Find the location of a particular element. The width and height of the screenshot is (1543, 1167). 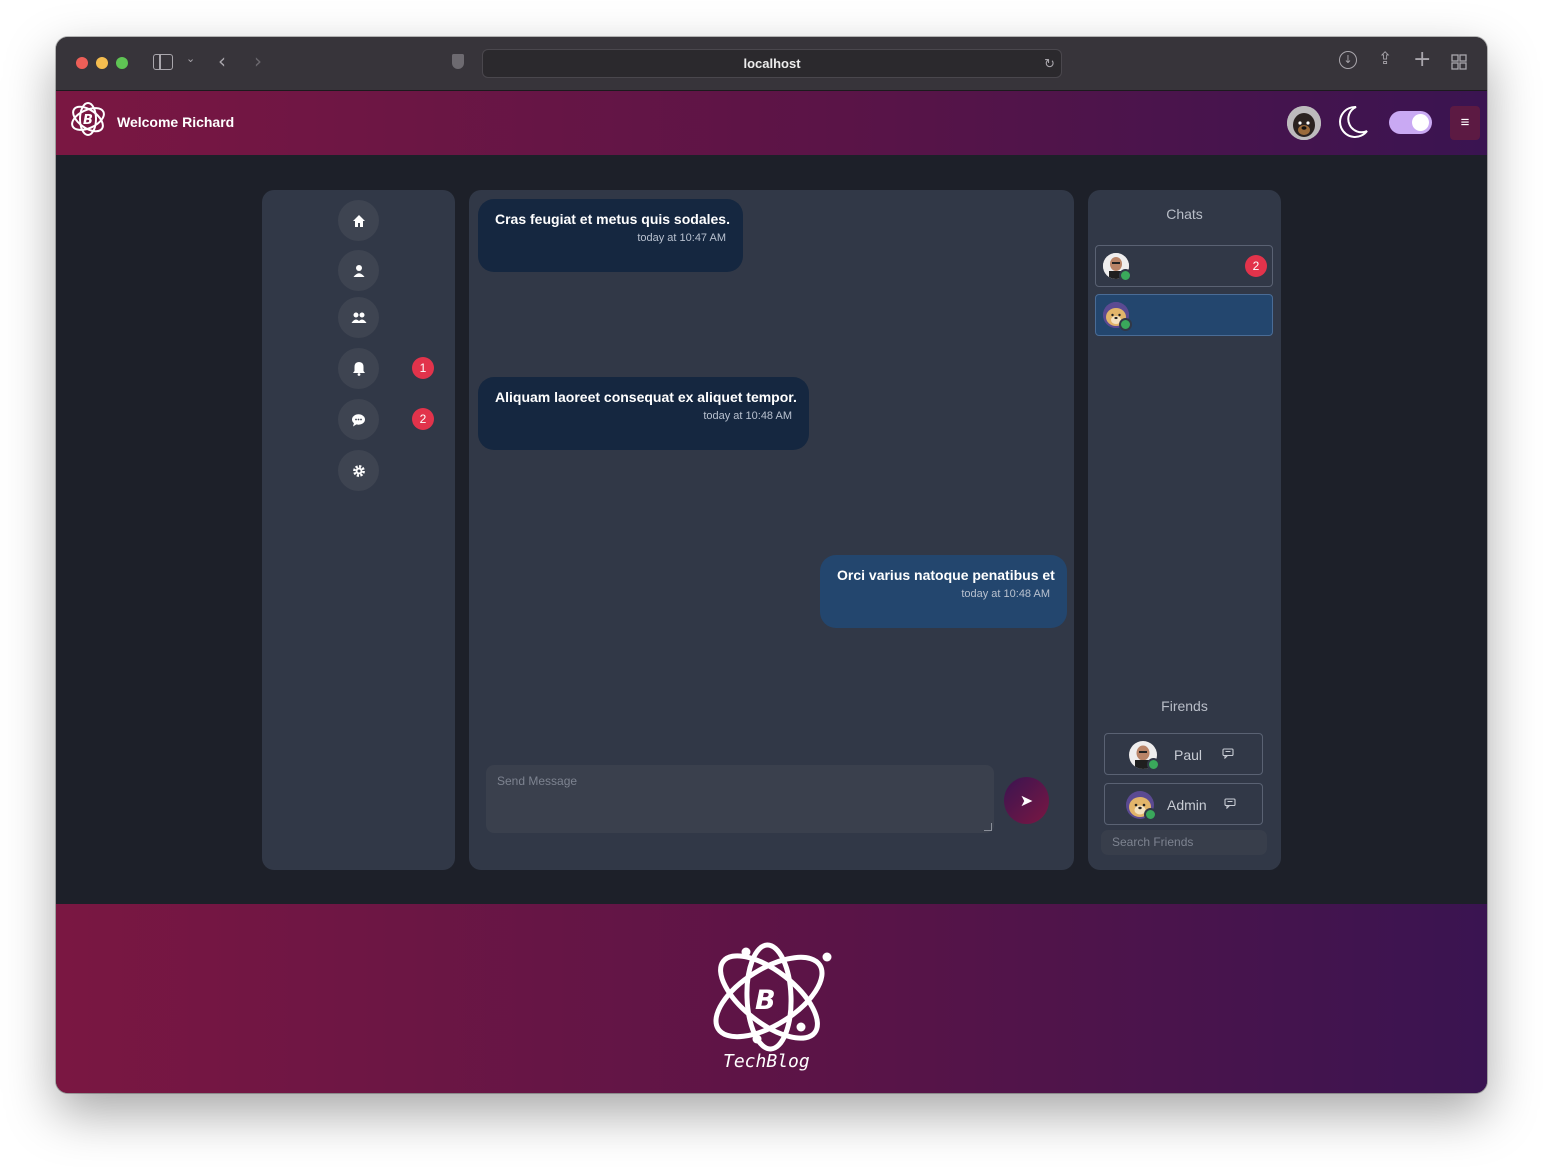

message-input: Send Message is located at coordinates (740, 799).